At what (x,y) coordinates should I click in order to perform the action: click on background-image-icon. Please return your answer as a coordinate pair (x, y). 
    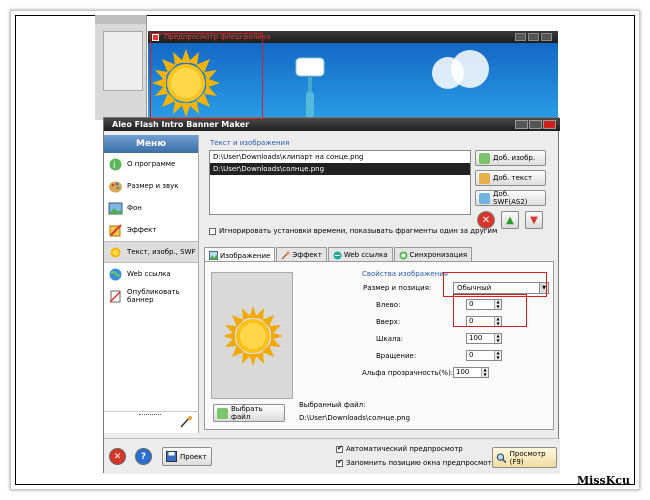
    Looking at the image, I should click on (115, 208).